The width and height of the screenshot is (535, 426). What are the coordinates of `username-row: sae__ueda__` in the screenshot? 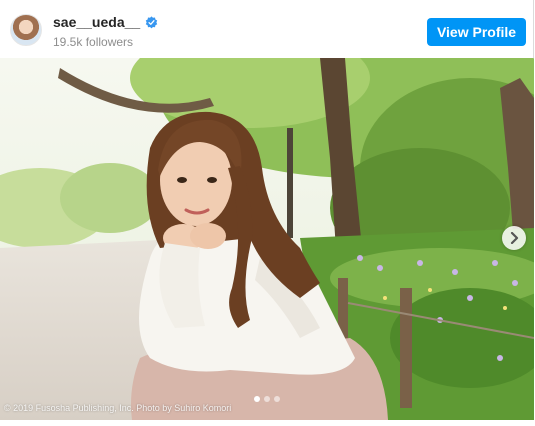 It's located at (105, 22).